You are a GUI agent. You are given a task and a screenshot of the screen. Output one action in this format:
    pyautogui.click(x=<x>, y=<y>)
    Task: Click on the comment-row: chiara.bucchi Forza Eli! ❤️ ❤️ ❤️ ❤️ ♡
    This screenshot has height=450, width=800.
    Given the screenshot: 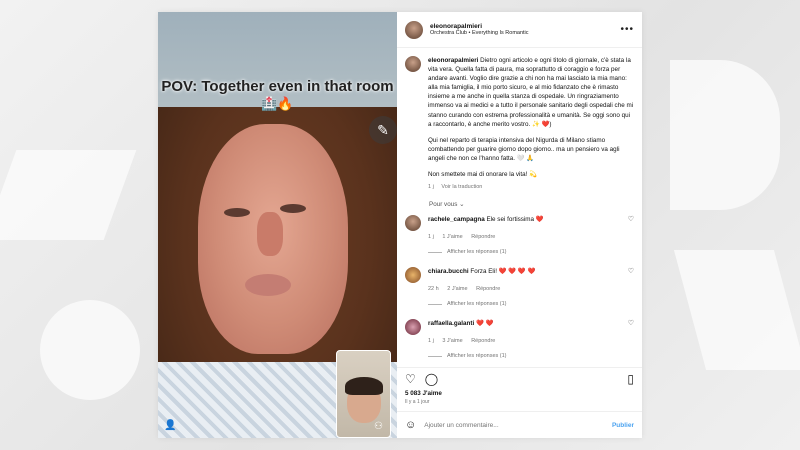 What is the action you would take?
    pyautogui.click(x=519, y=275)
    